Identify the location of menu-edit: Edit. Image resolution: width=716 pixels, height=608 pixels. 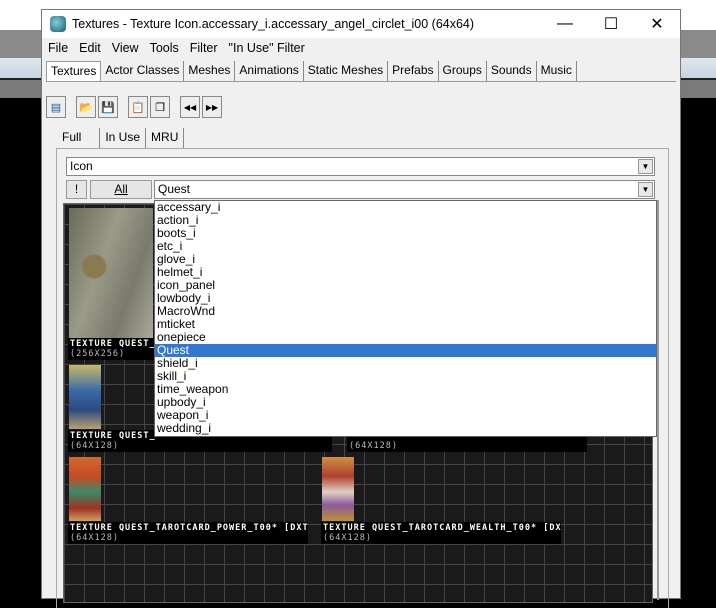
(93, 48).